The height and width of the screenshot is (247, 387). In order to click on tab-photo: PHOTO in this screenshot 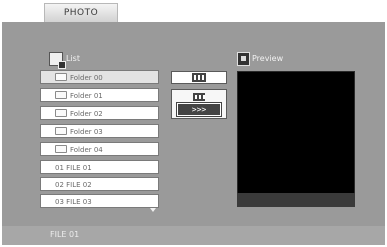, I will do `click(81, 12)`.